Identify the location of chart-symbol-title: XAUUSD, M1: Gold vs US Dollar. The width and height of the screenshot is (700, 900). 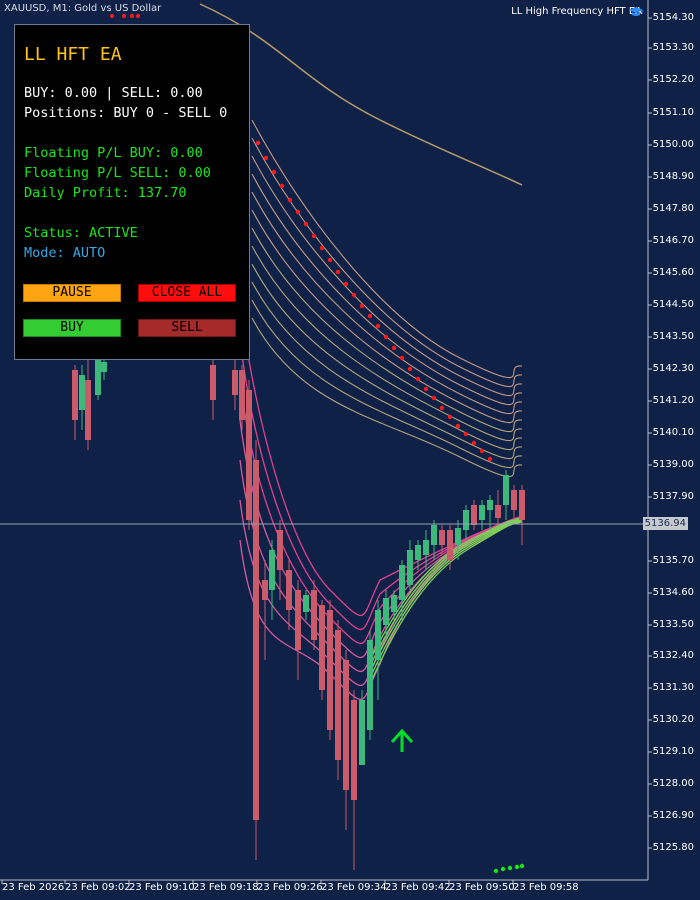
(83, 8).